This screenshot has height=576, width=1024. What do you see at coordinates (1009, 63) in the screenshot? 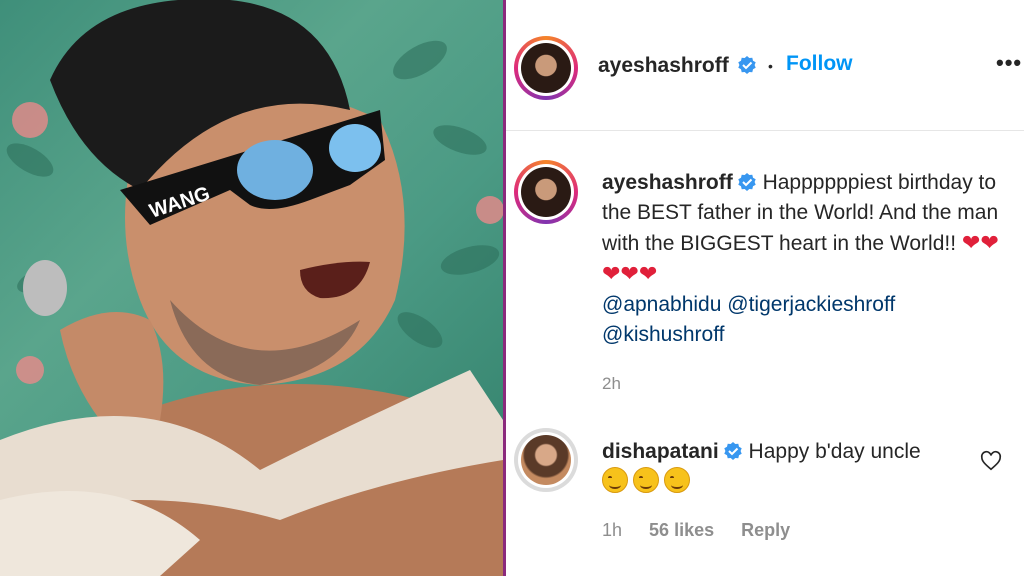
I see `more-options-icon: •••` at bounding box center [1009, 63].